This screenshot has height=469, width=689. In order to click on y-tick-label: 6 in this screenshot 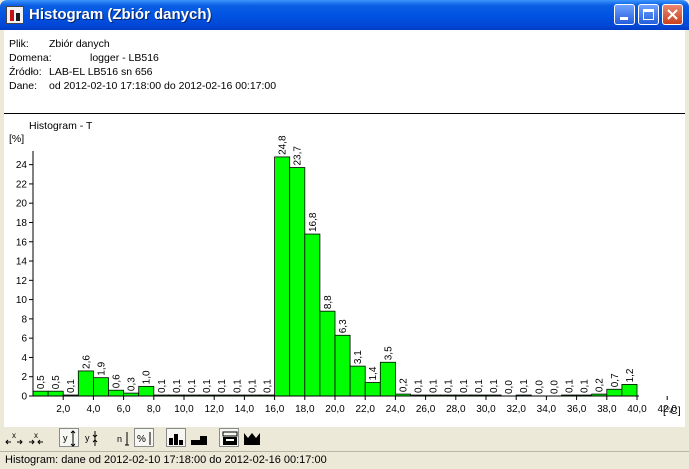, I will do `click(24, 339)`.